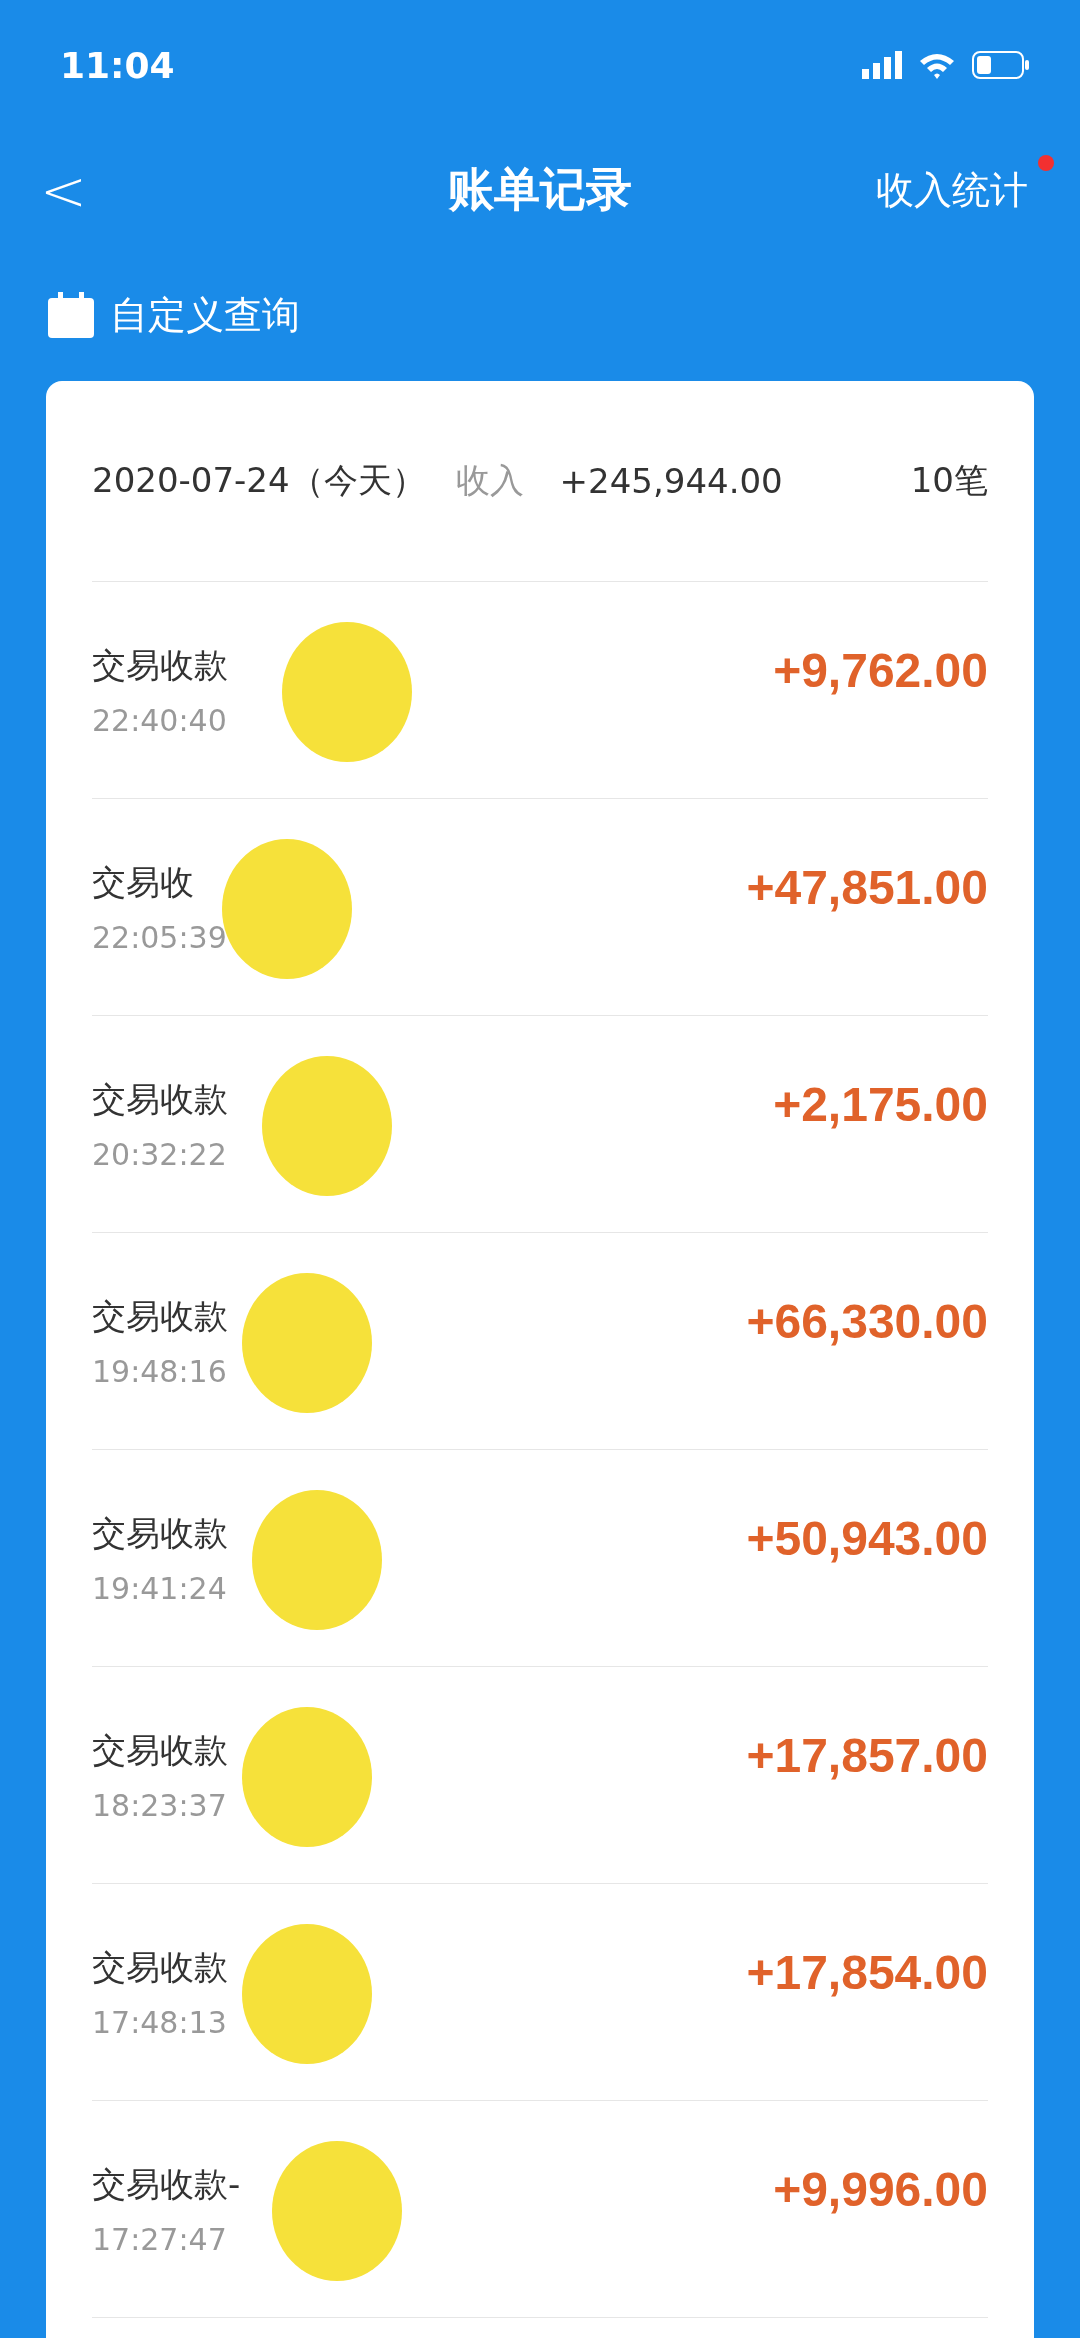 Image resolution: width=1080 pixels, height=2338 pixels. Describe the element at coordinates (489, 480) in the screenshot. I see `summary-type: 收入` at that location.